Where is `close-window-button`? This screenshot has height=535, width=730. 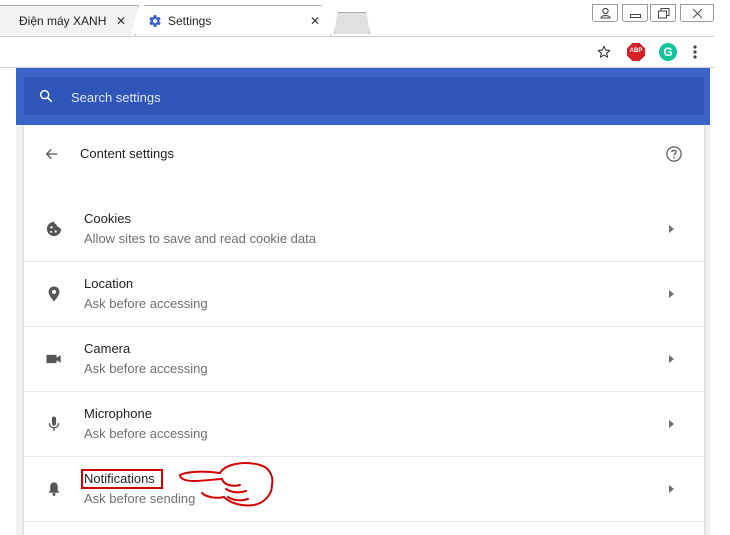
close-window-button is located at coordinates (697, 13).